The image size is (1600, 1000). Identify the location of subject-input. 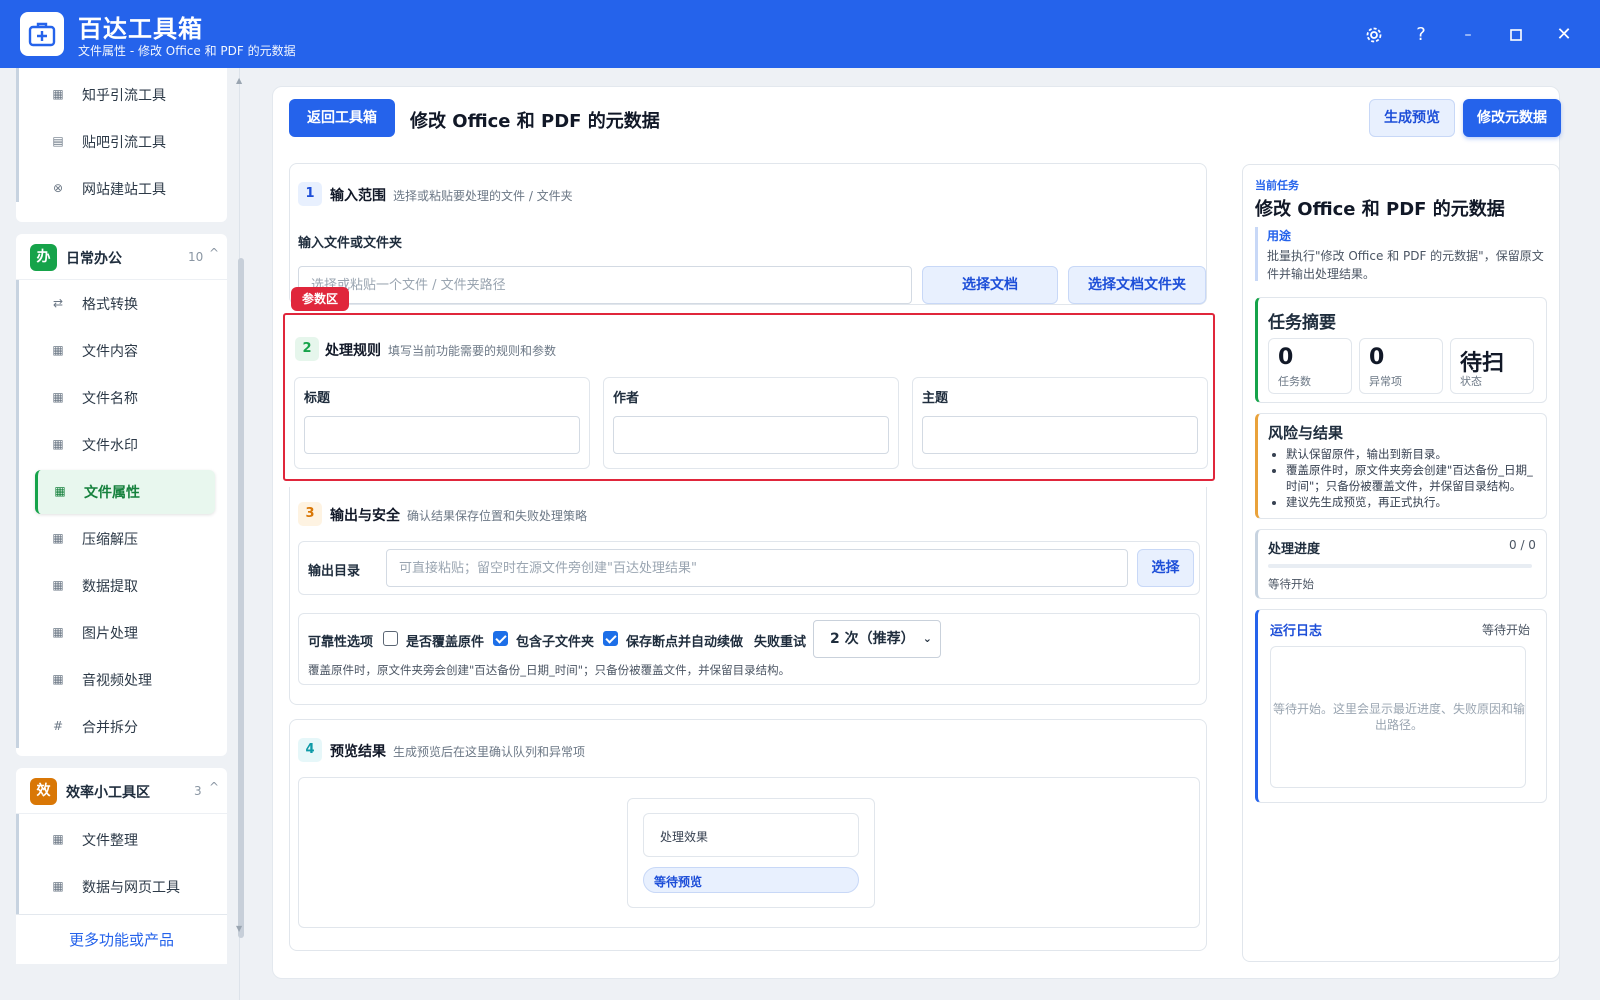
(1060, 435).